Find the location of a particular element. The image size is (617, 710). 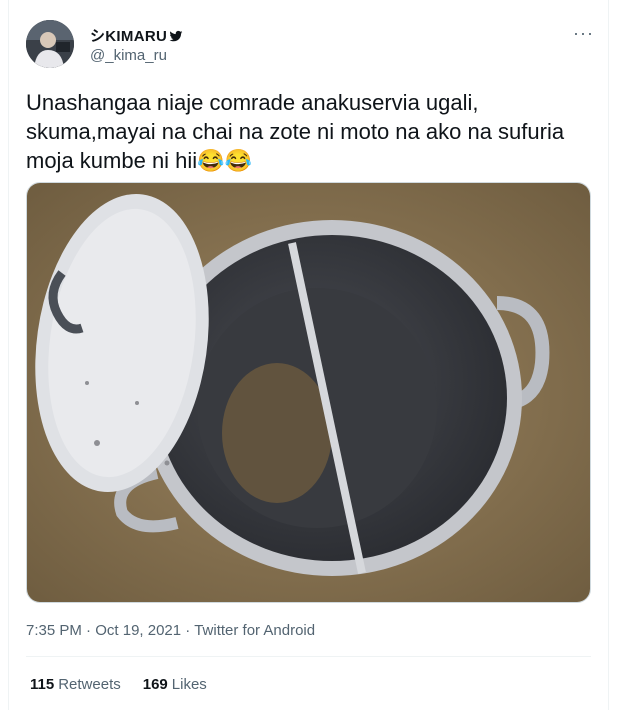

retweets-stat: 115 Retweets is located at coordinates (75, 684).